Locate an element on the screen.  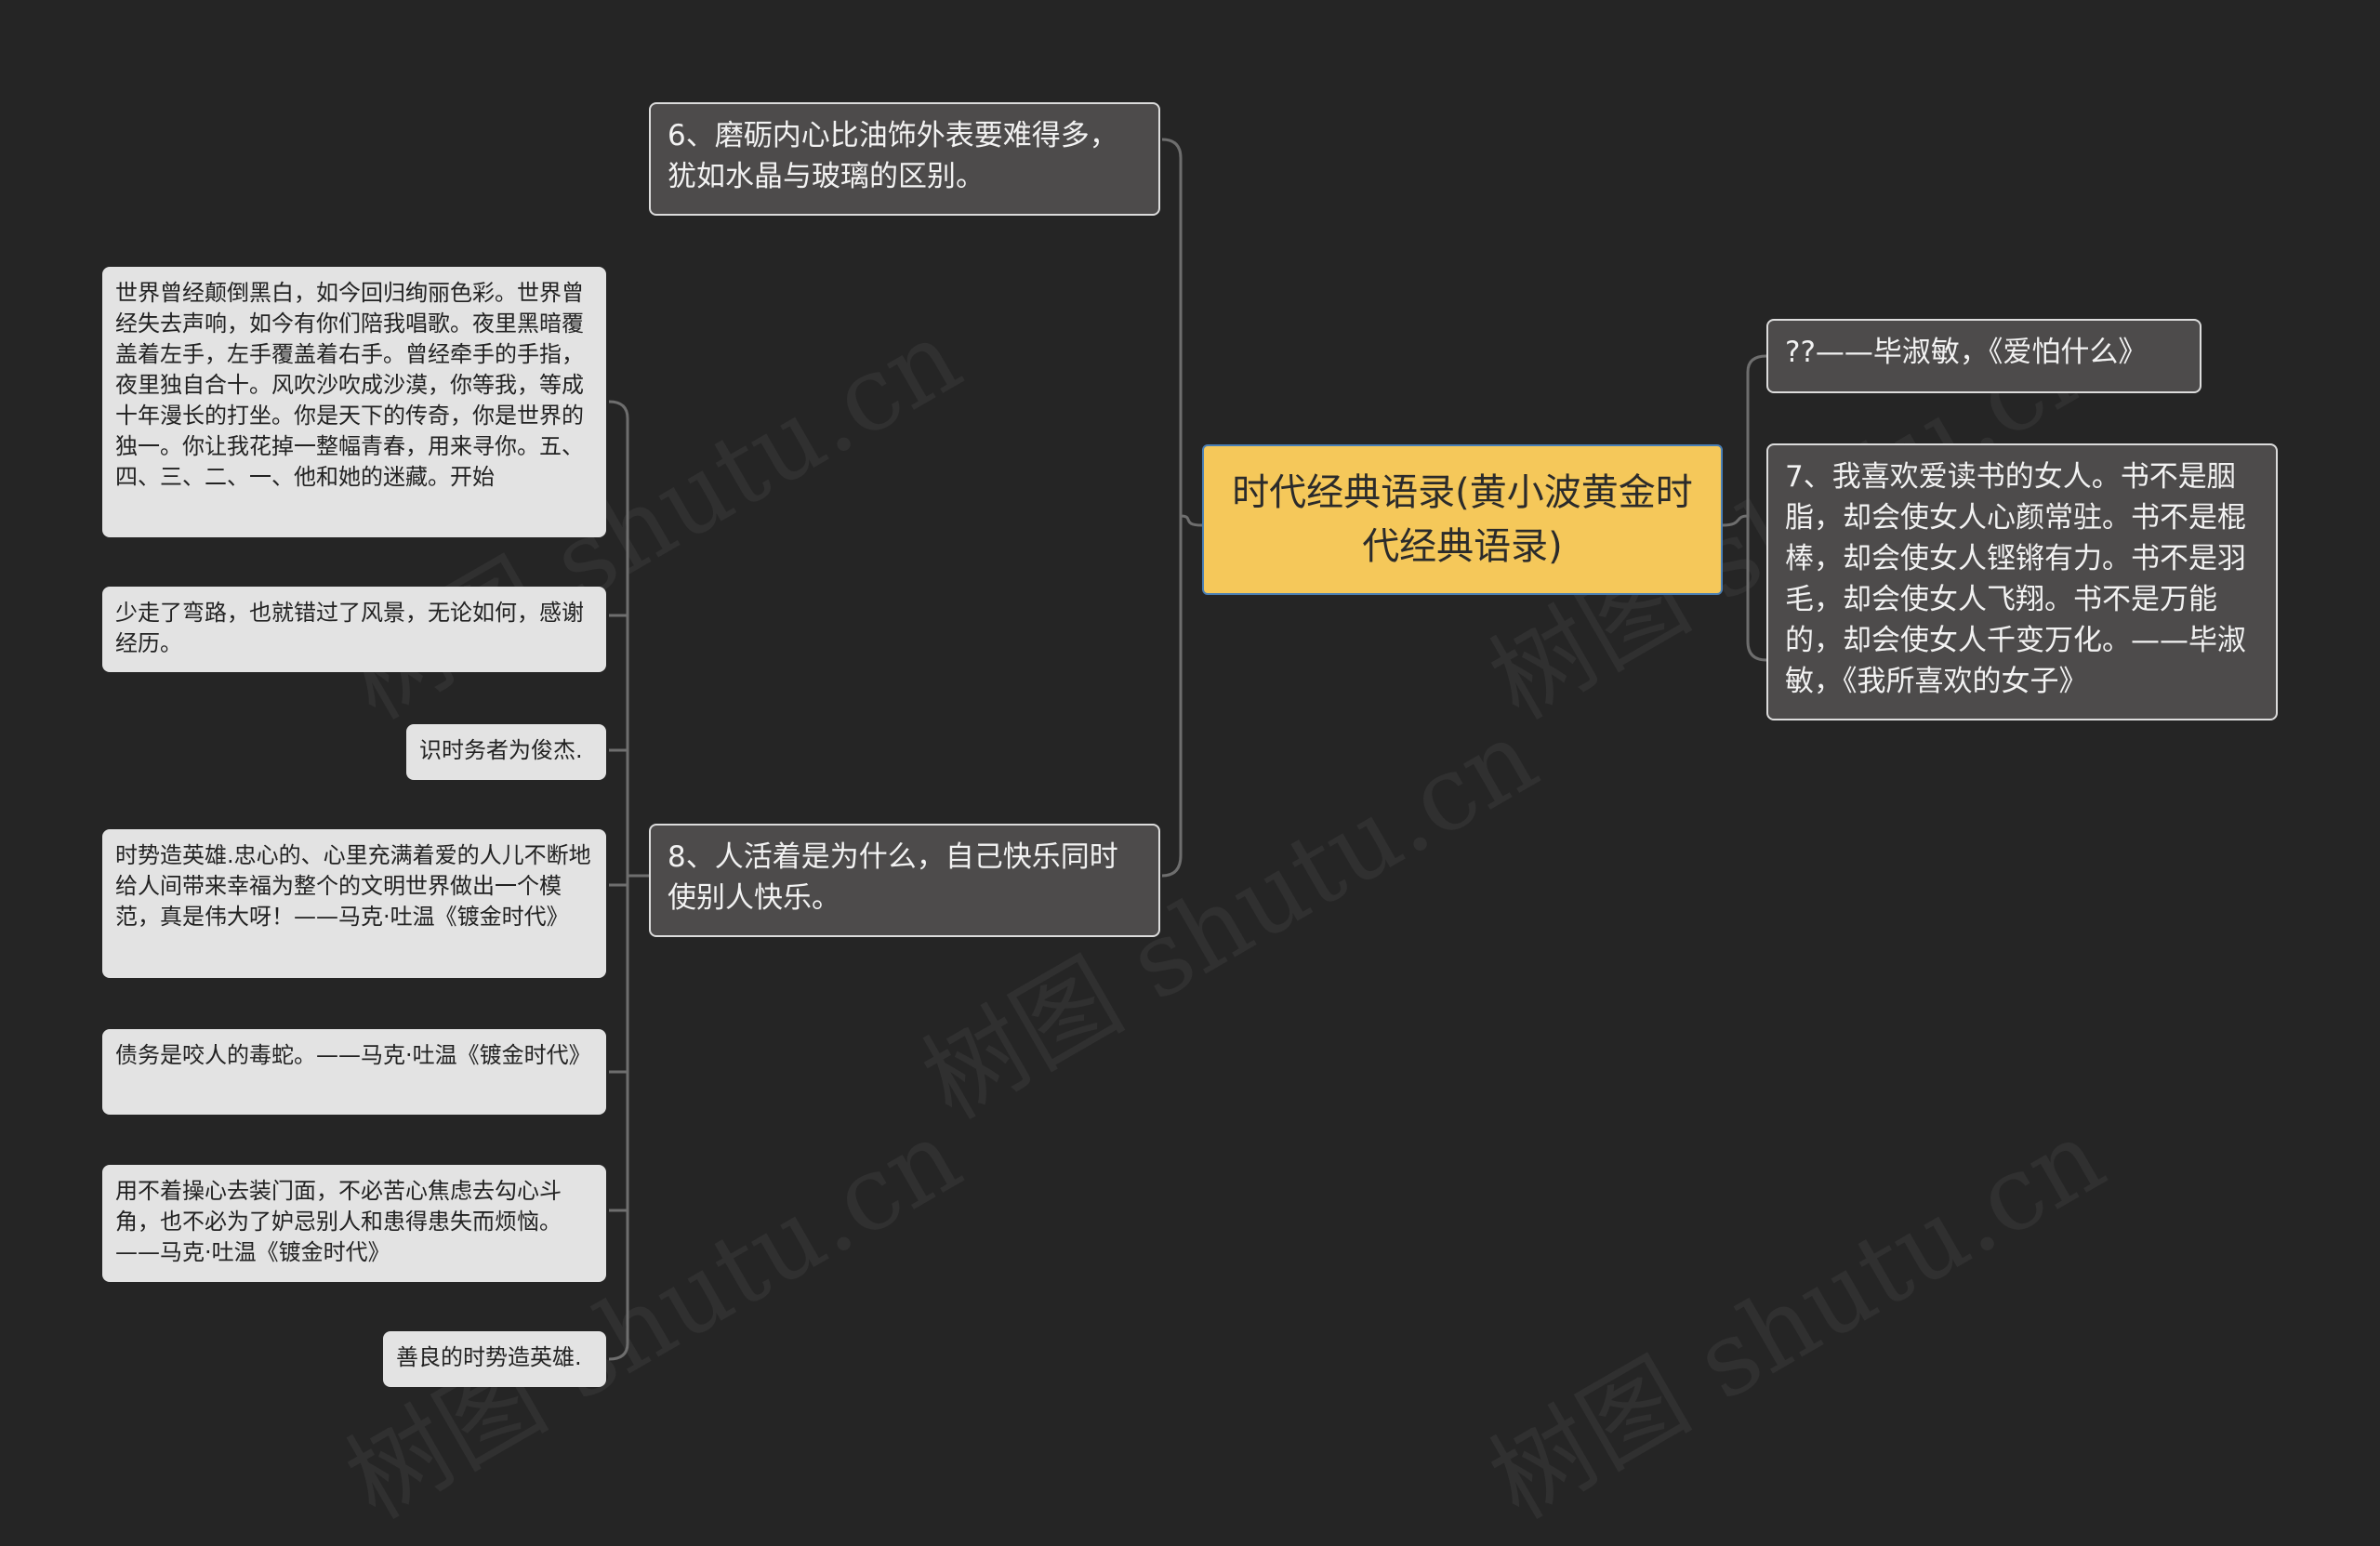
leaf-topic-label: 识时务者为俊杰. is located at coordinates (501, 750).